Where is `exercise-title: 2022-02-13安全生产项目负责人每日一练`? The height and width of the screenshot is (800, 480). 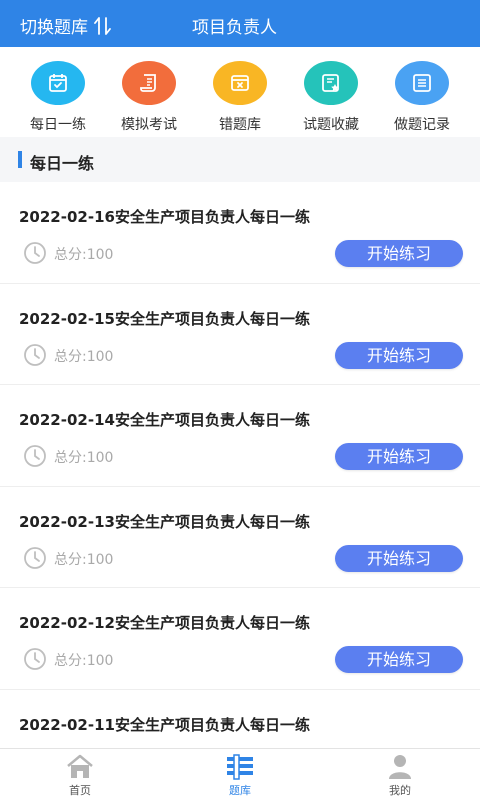
exercise-title: 2022-02-13安全生产项目负责人每日一练 is located at coordinates (164, 521).